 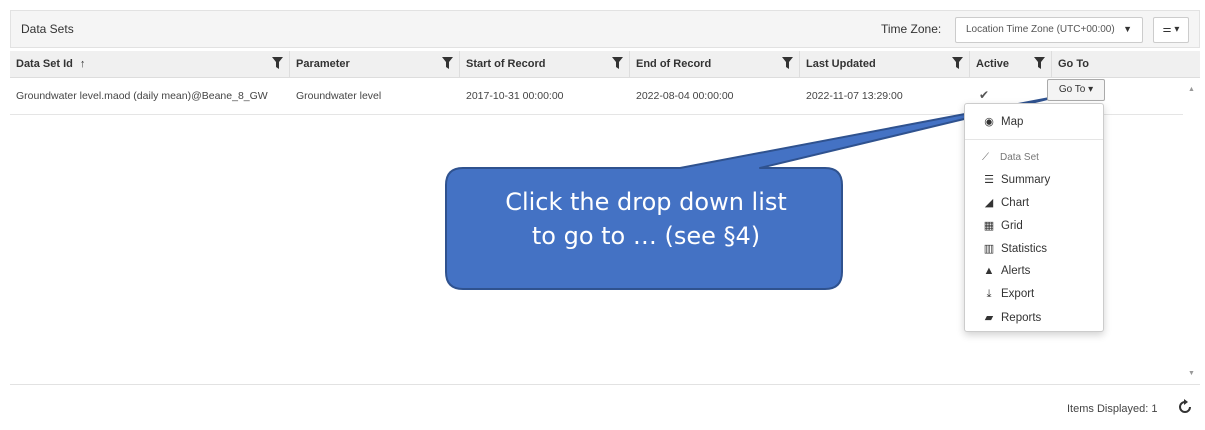 What do you see at coordinates (1191, 373) in the screenshot?
I see `scroll-down-icon: ▼` at bounding box center [1191, 373].